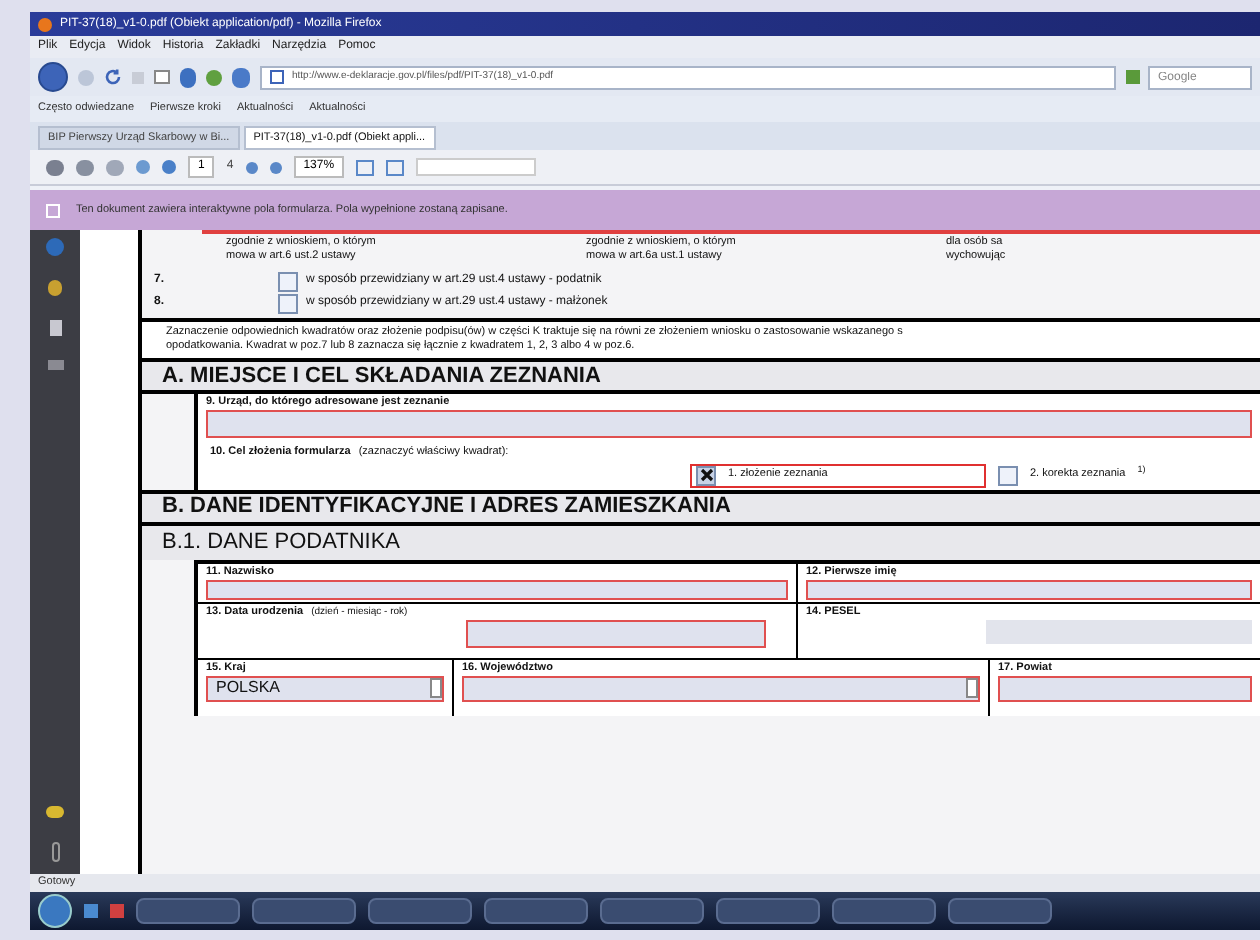 This screenshot has width=1260, height=940. What do you see at coordinates (53, 210) in the screenshot?
I see `form-icon` at bounding box center [53, 210].